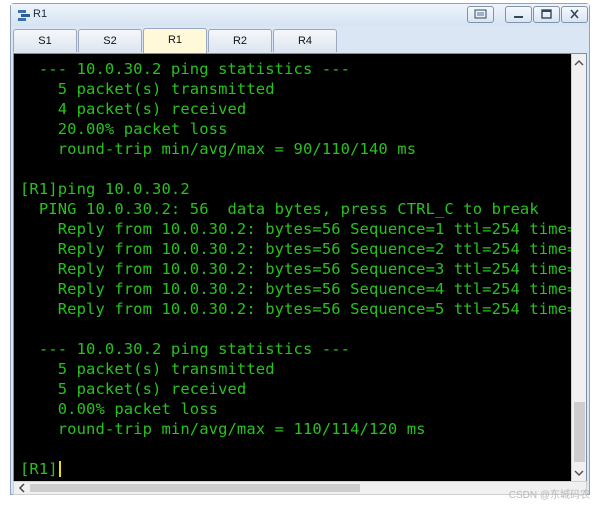 This screenshot has height=505, width=602. What do you see at coordinates (110, 40) in the screenshot?
I see `tab-s2: S2` at bounding box center [110, 40].